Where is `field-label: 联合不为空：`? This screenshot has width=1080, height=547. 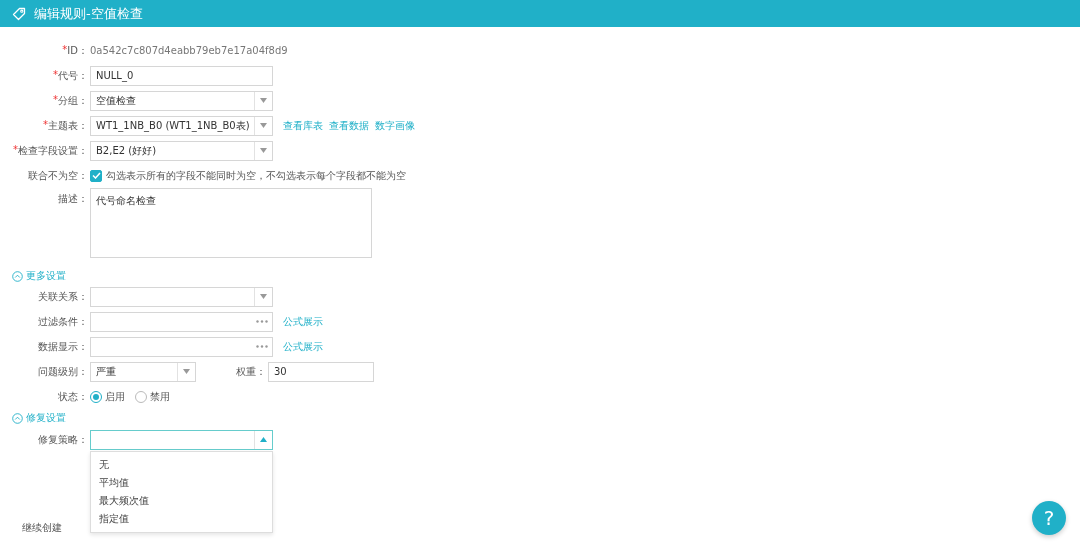
field-label: 联合不为空： is located at coordinates (58, 175).